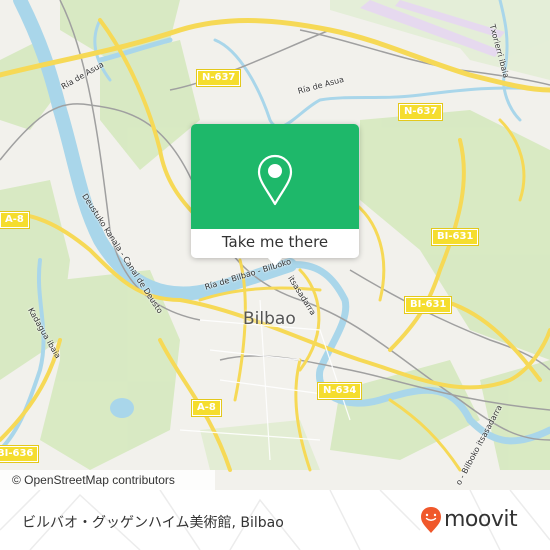 The width and height of the screenshot is (550, 550). I want to click on popup-header, so click(275, 176).